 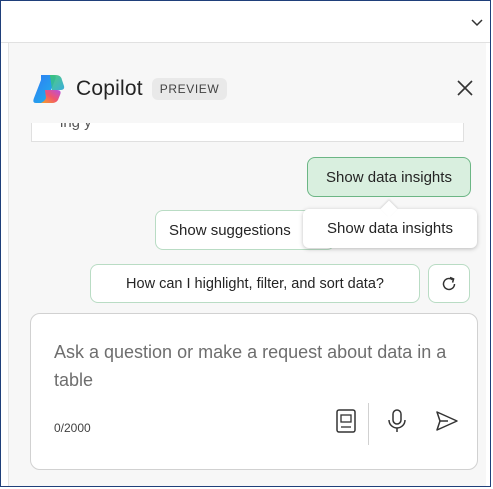 I want to click on refresh-icon, so click(x=449, y=283).